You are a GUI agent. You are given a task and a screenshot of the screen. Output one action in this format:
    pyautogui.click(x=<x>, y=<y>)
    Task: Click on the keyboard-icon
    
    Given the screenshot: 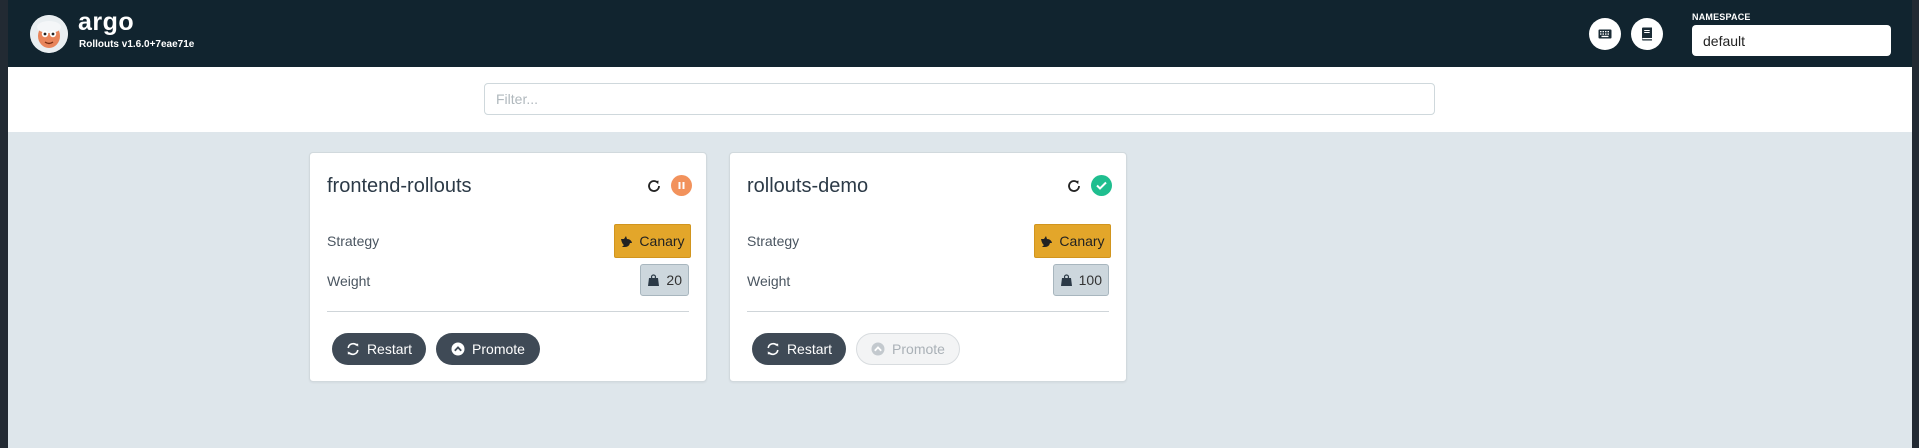 What is the action you would take?
    pyautogui.click(x=1605, y=34)
    